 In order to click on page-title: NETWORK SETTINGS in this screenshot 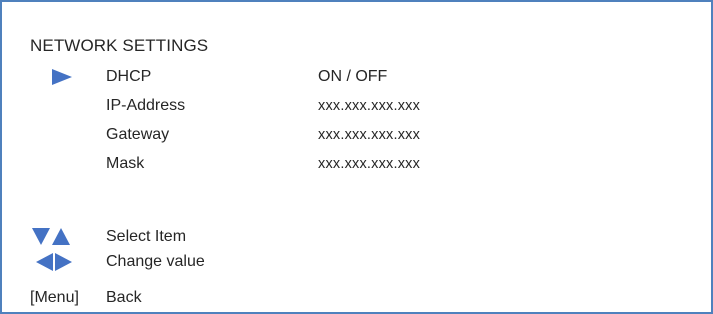, I will do `click(119, 45)`.